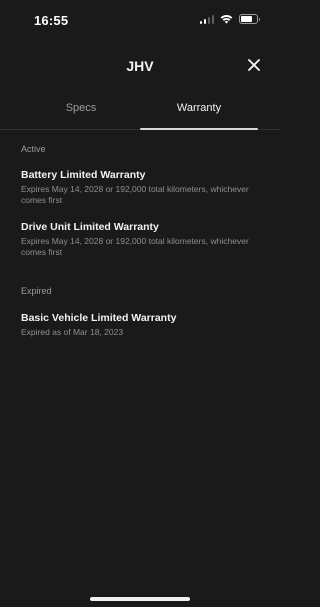  I want to click on status-bar: 16:55, so click(140, 20).